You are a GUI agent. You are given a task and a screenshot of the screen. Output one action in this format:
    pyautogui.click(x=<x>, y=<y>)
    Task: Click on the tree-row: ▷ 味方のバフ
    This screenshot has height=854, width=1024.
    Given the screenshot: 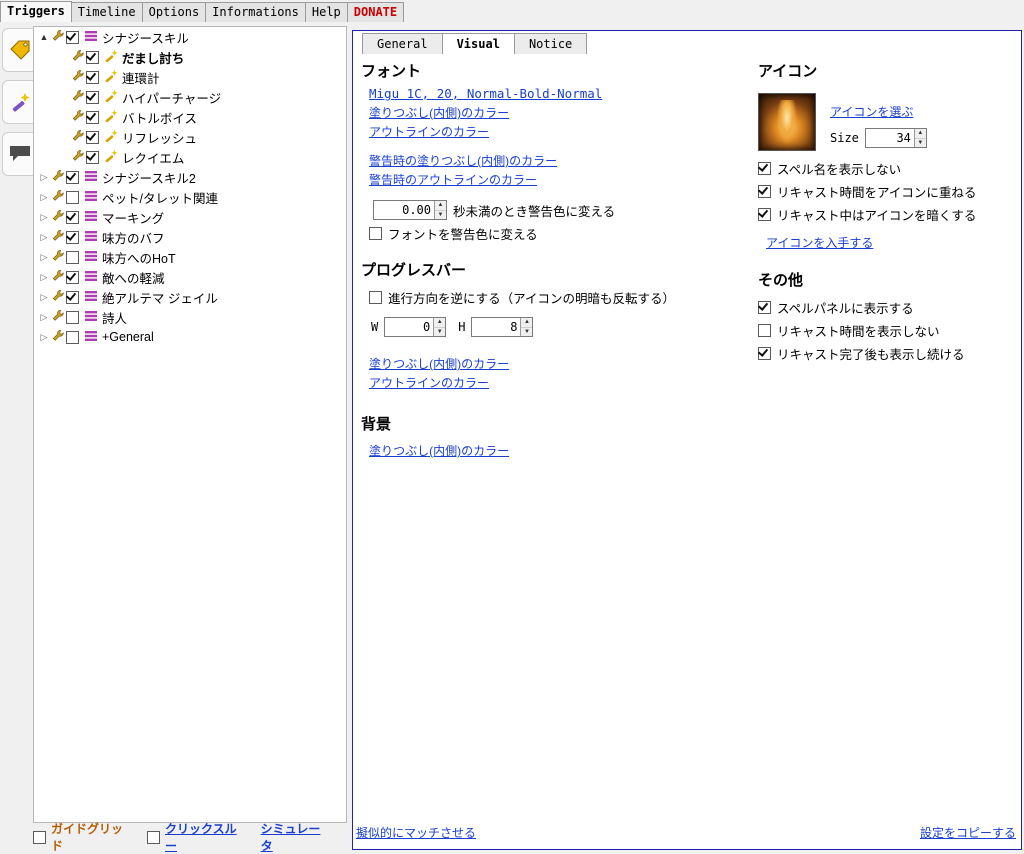 What is the action you would take?
    pyautogui.click(x=190, y=237)
    